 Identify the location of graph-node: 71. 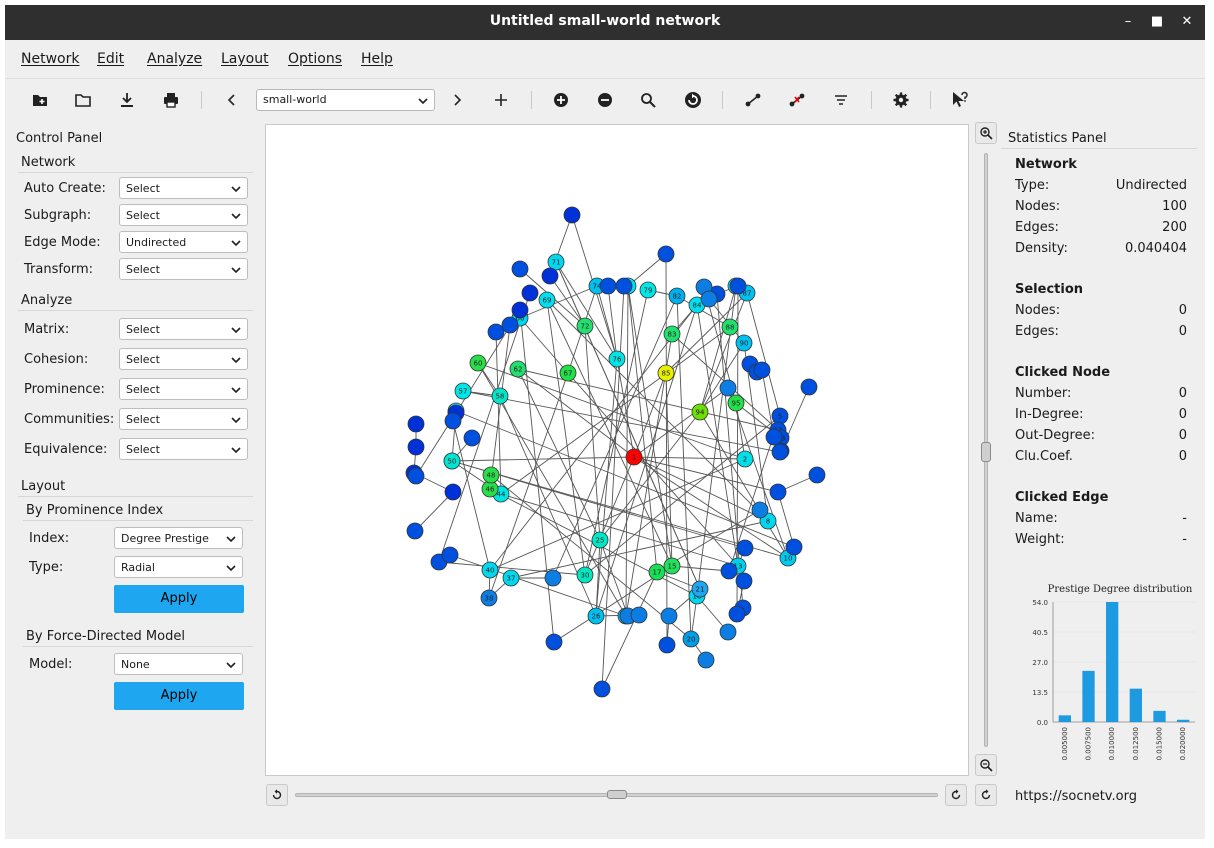
(556, 262).